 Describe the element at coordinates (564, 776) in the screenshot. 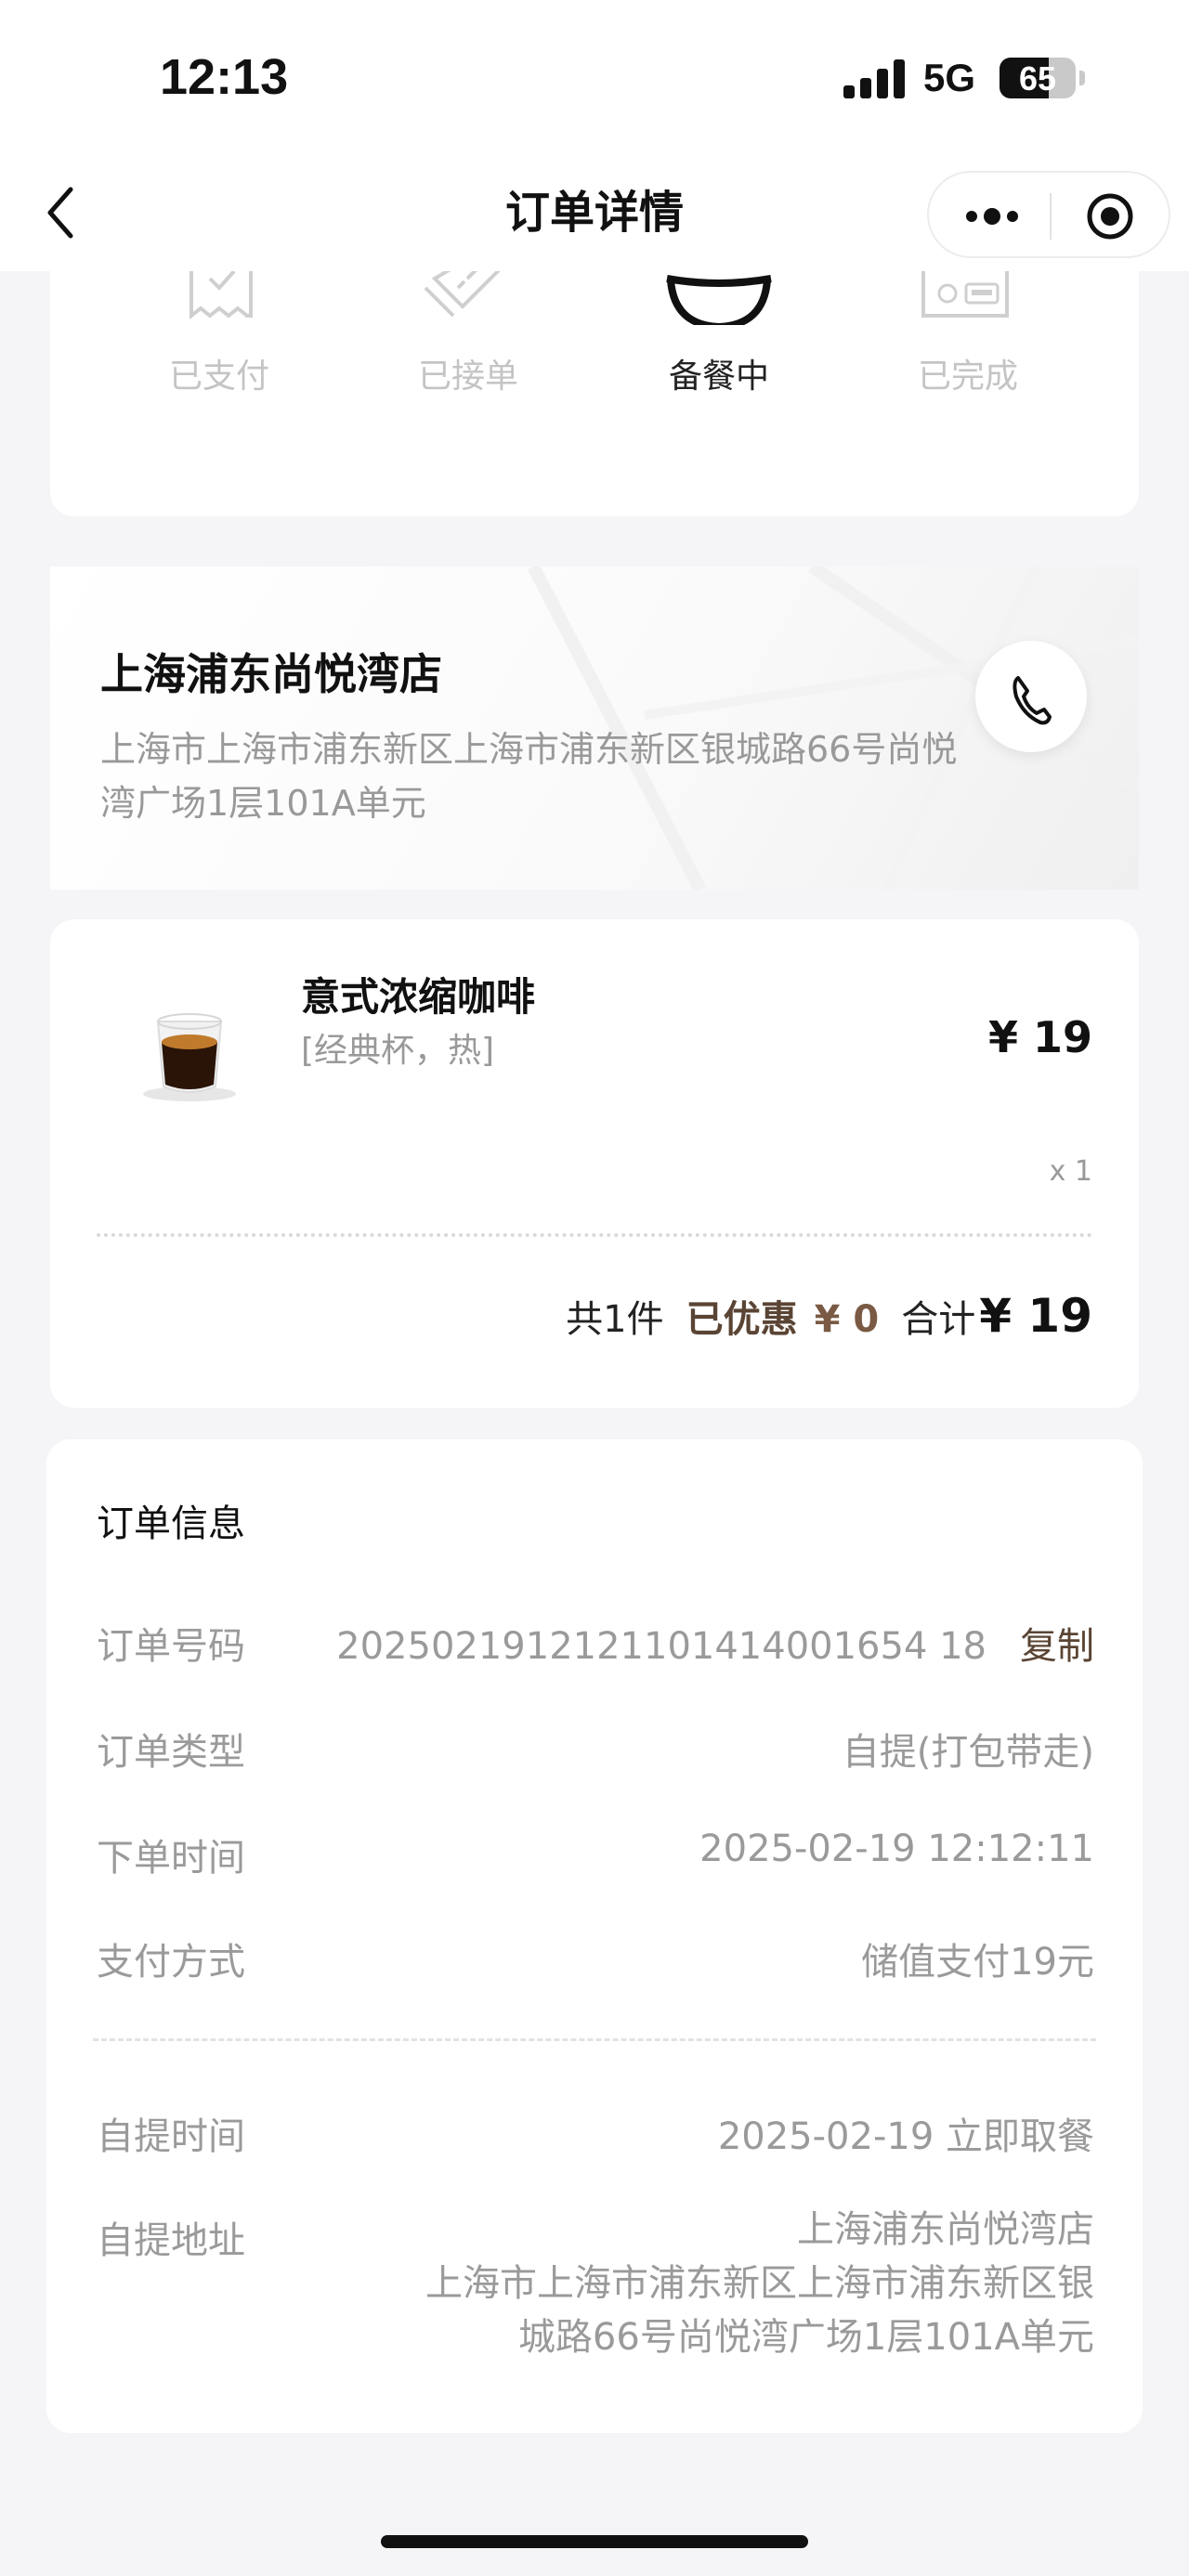

I see `store-address: 上海市上海市浦东新区上海市浦东新区银城路66号尚悦 湾广场1层101A单元` at that location.